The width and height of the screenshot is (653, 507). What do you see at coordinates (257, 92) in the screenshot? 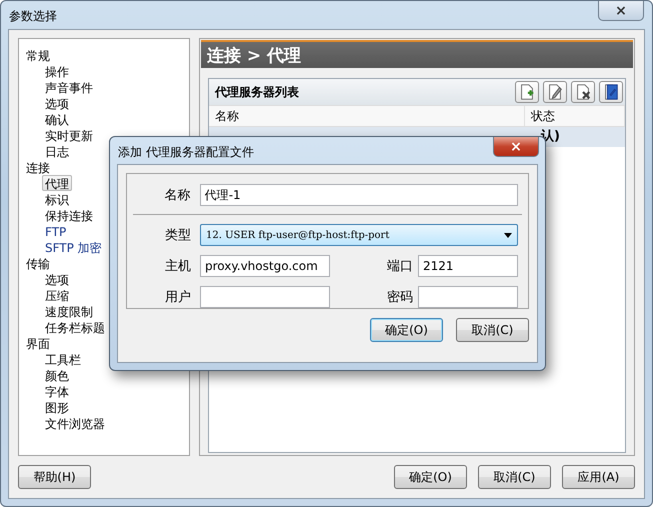
I see `list-title: 代理服务器列表` at bounding box center [257, 92].